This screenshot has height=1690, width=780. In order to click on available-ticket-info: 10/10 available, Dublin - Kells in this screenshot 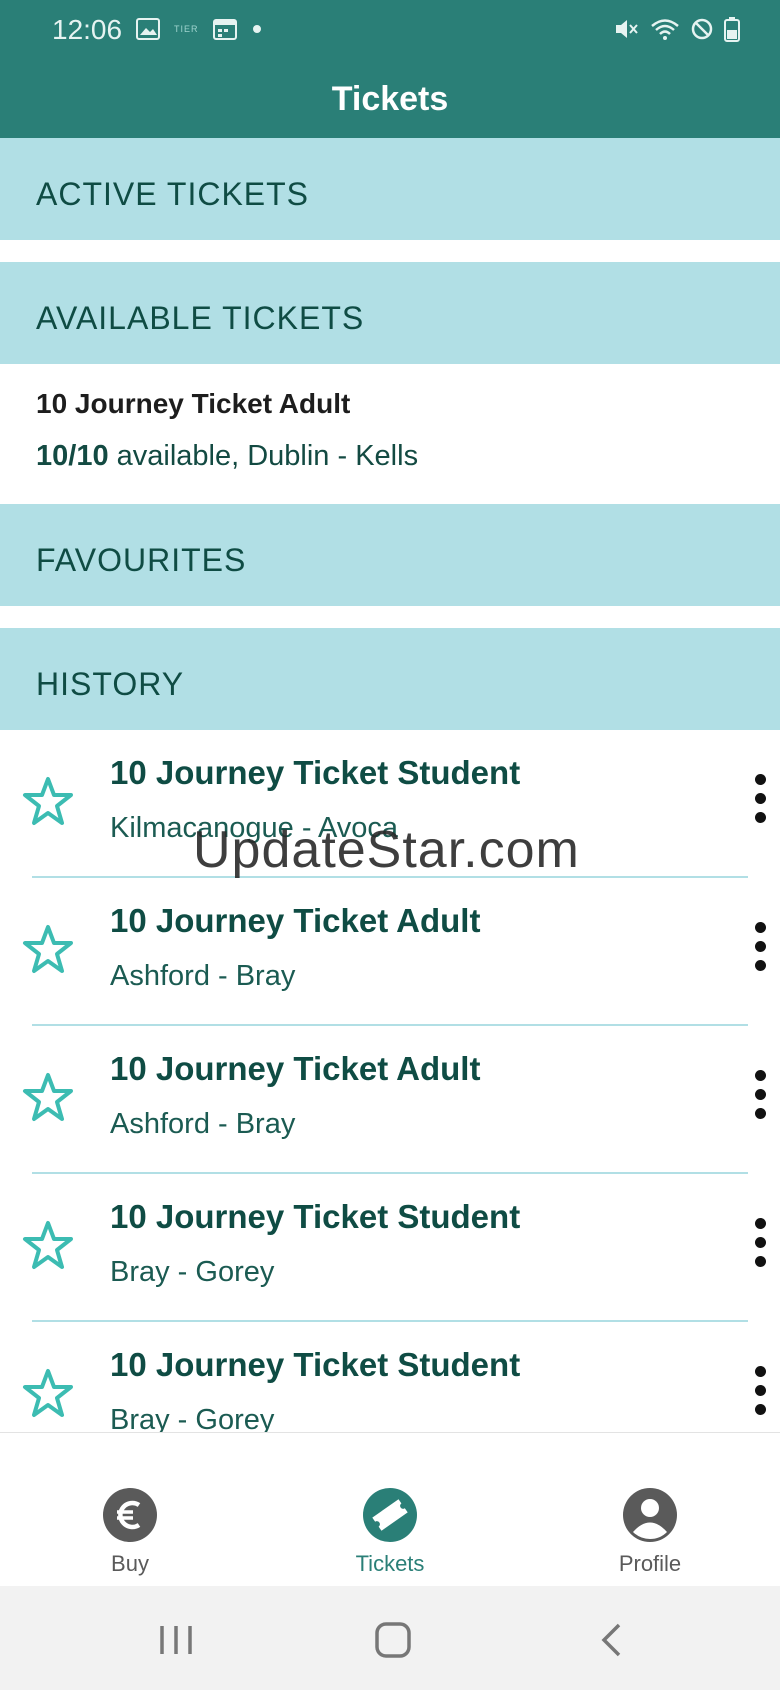, I will do `click(227, 456)`.